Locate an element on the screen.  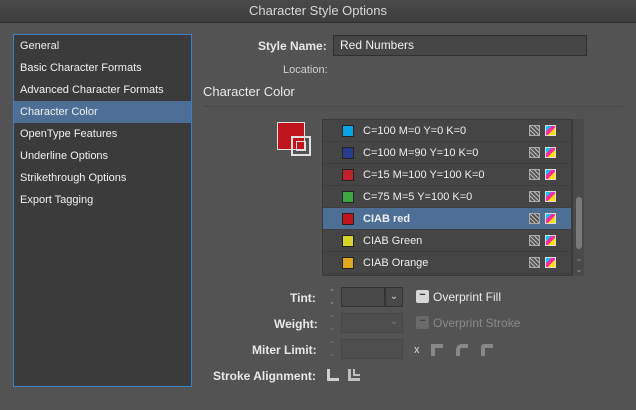
swatch-name: C=15 M=100 Y=100 K=0 is located at coordinates (424, 175).